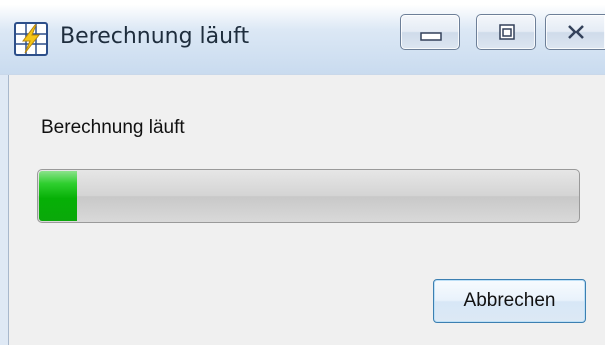 Image resolution: width=605 pixels, height=345 pixels. Describe the element at coordinates (431, 36) in the screenshot. I see `minimize-icon` at that location.